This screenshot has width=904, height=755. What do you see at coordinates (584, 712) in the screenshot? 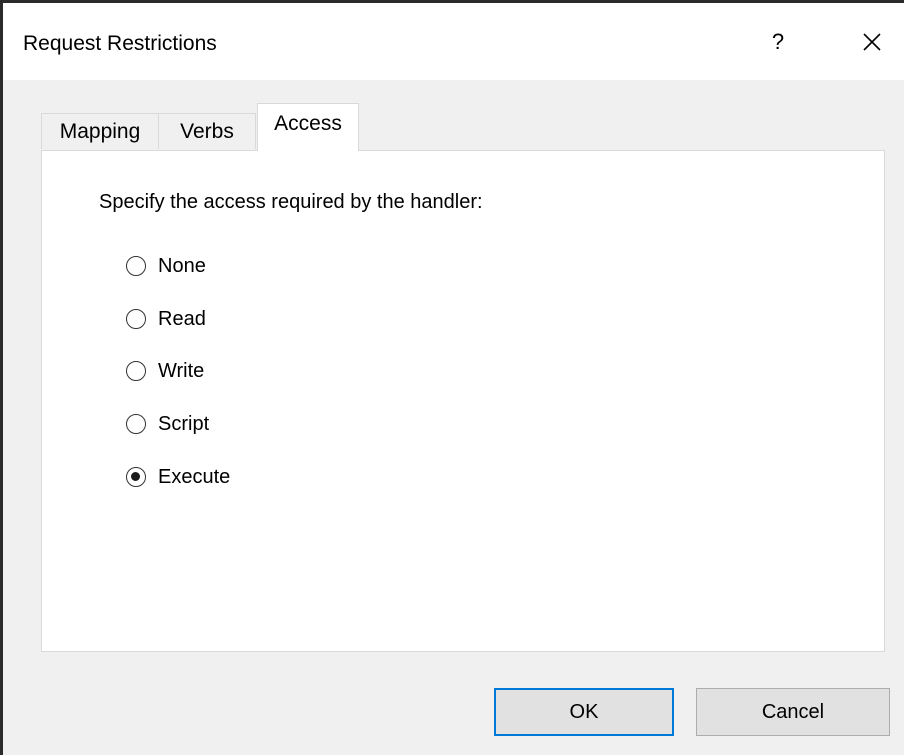
I see `ok-button: OK` at bounding box center [584, 712].